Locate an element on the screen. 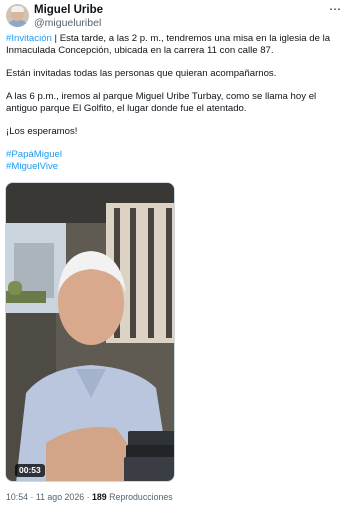 The height and width of the screenshot is (510, 350). post-time: 10:54 is located at coordinates (17, 497).